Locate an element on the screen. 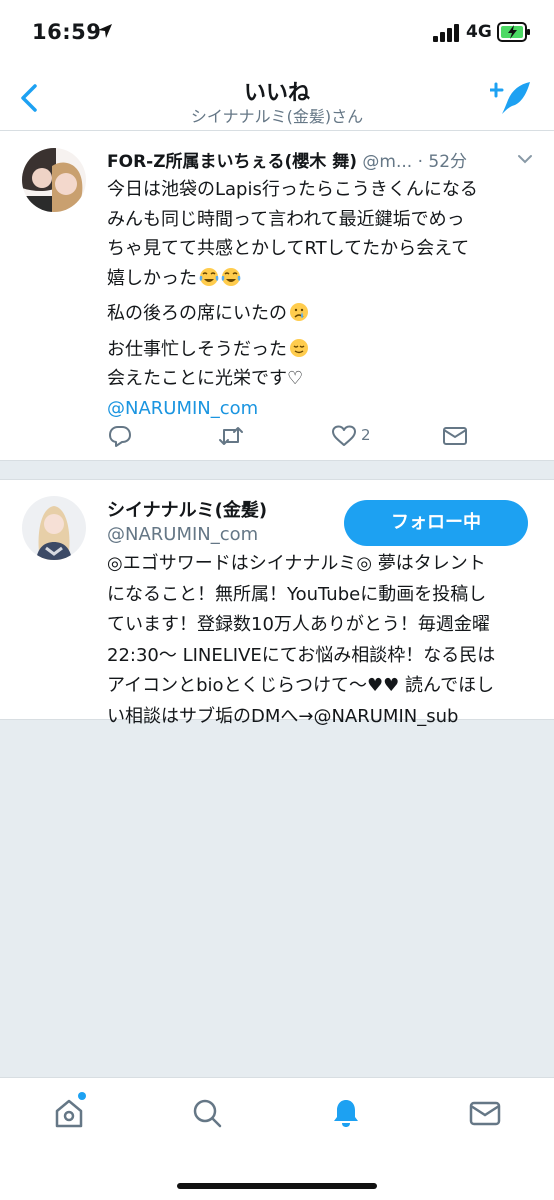 The width and height of the screenshot is (554, 1200). signal-icon is located at coordinates (446, 33).